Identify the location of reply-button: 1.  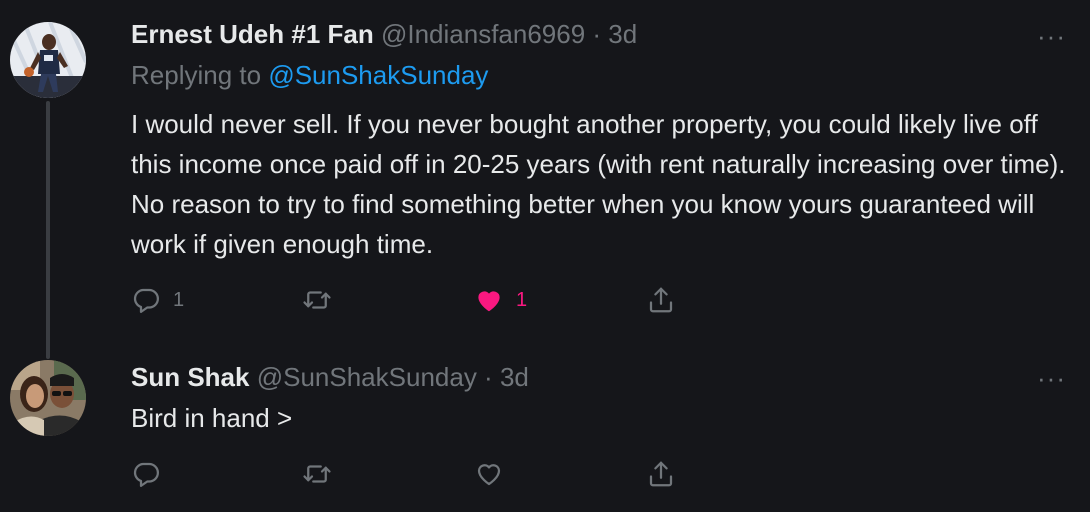
(157, 300).